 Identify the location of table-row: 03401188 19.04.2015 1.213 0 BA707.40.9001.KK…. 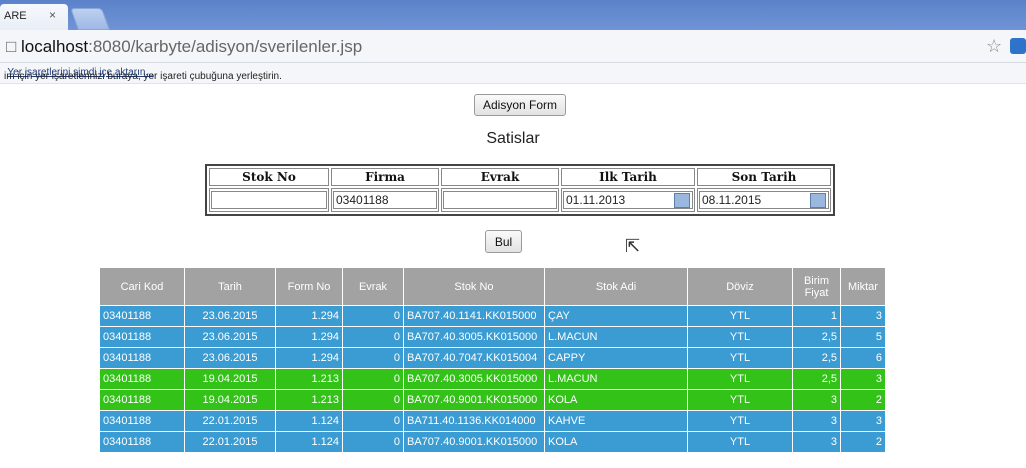
(492, 400).